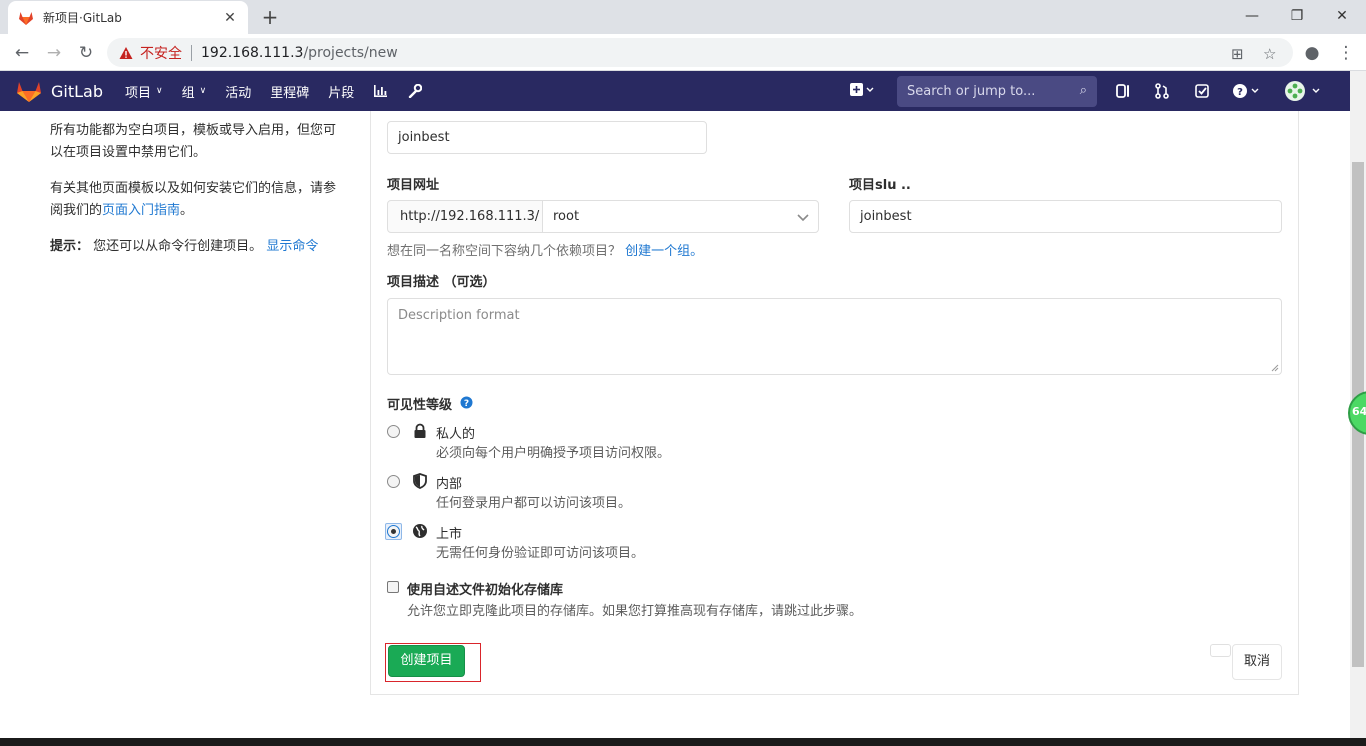 Image resolution: width=1366 pixels, height=746 pixels. I want to click on pages-guide-link: 页面入门指南, so click(141, 210).